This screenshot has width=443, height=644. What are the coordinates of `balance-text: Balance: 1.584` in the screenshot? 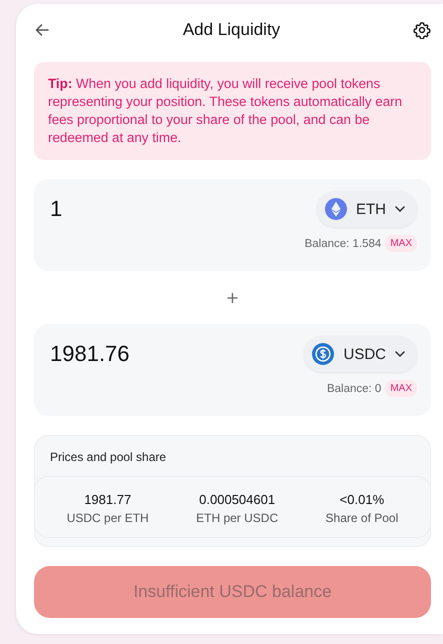 It's located at (343, 244).